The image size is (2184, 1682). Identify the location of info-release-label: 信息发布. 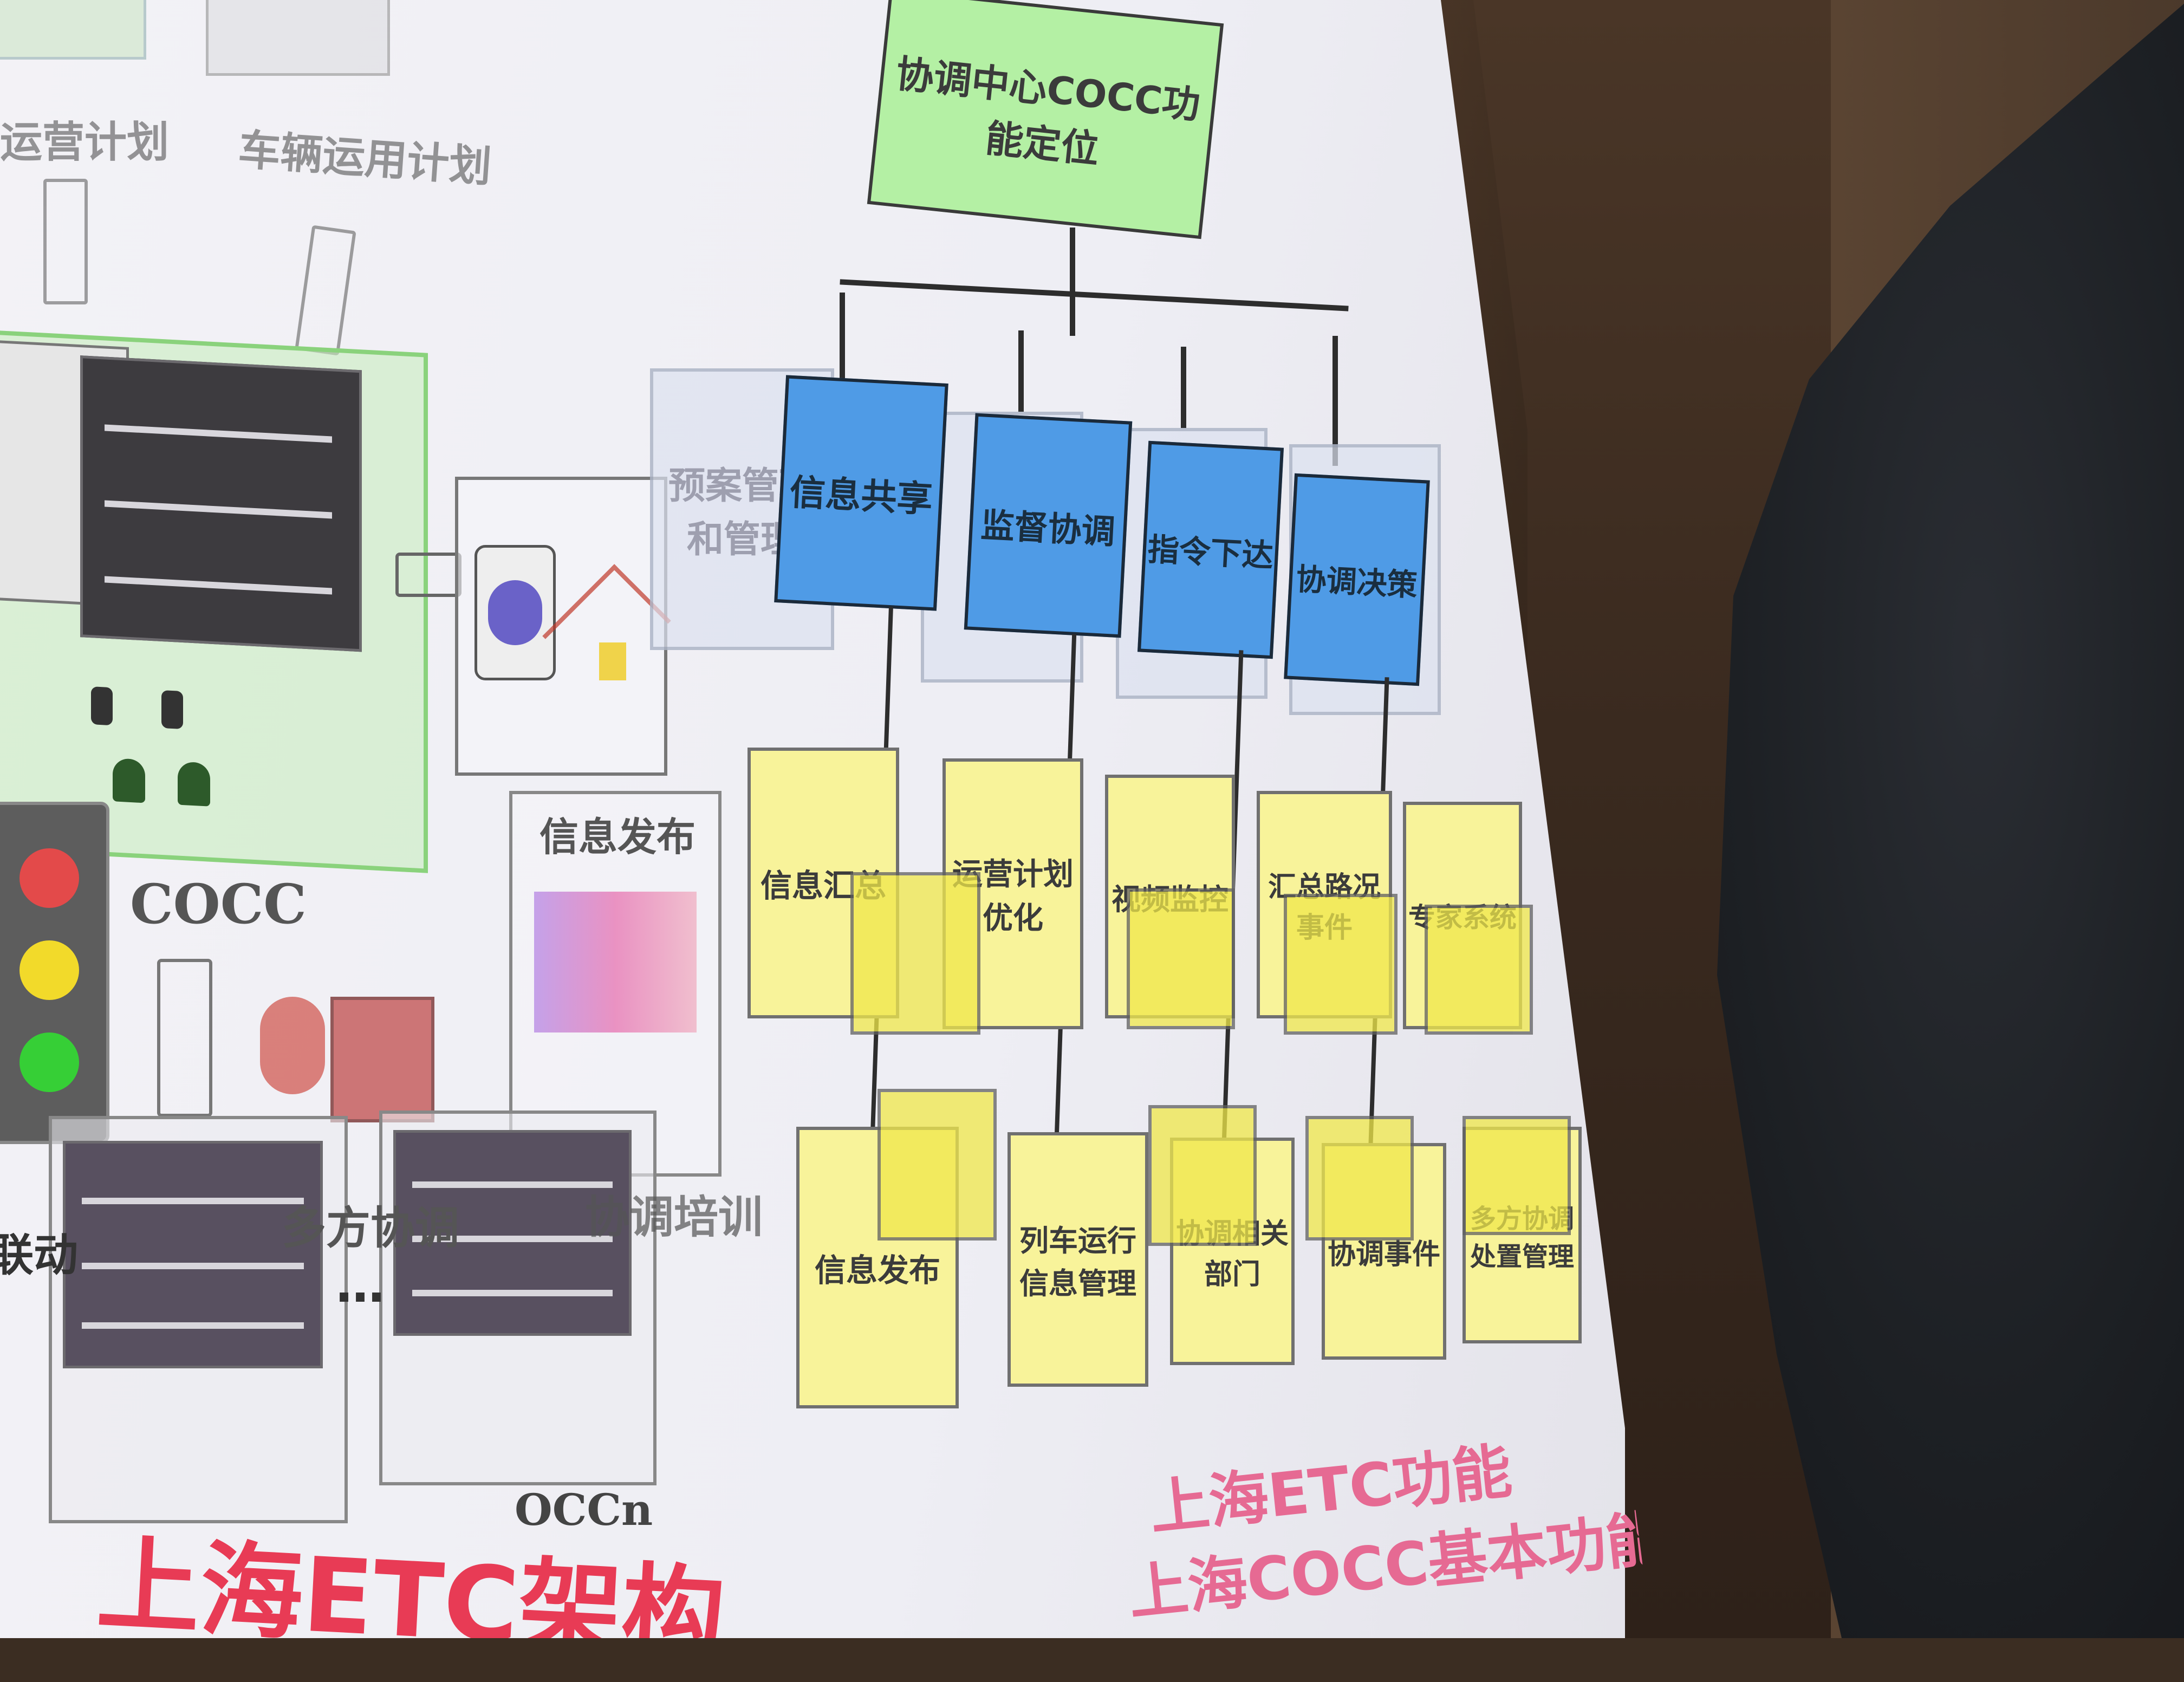
(618, 837).